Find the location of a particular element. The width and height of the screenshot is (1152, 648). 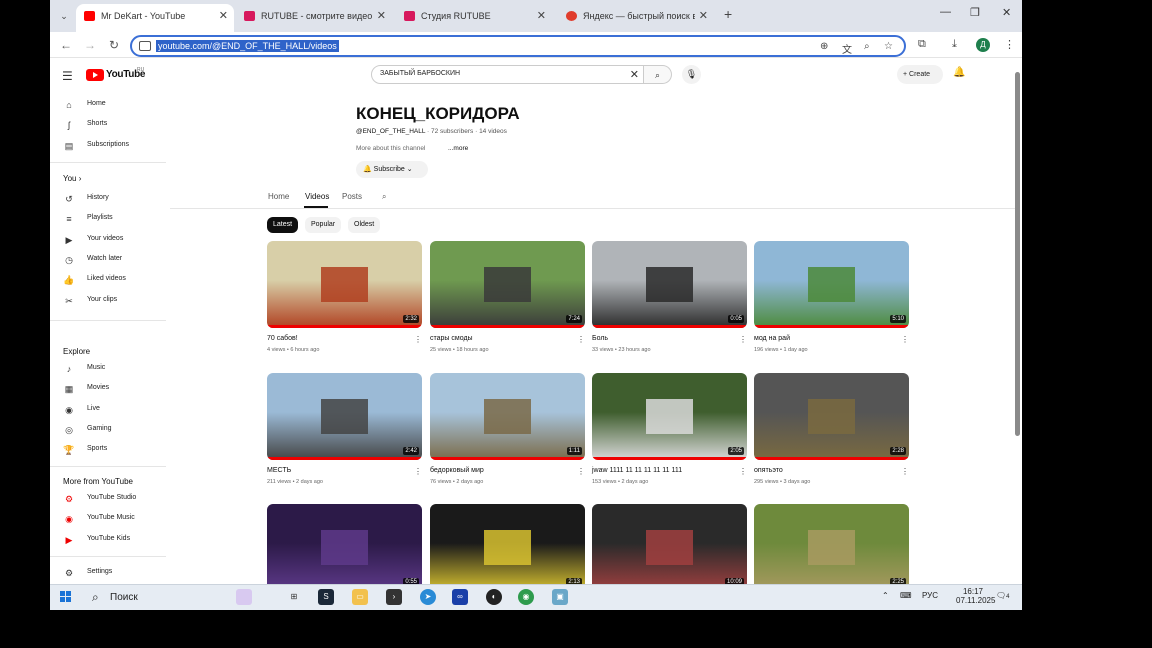

video-thumbnail: 5:10 is located at coordinates (831, 284).